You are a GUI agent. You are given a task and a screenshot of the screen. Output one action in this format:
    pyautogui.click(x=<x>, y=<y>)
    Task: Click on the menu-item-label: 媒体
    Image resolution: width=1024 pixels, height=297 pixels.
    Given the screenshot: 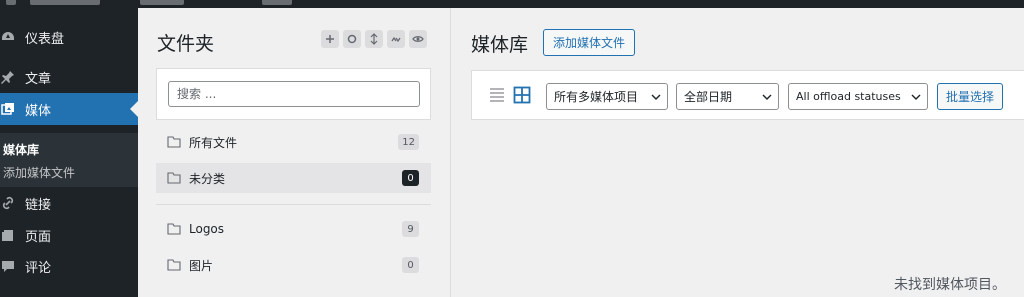 What is the action you would take?
    pyautogui.click(x=38, y=111)
    